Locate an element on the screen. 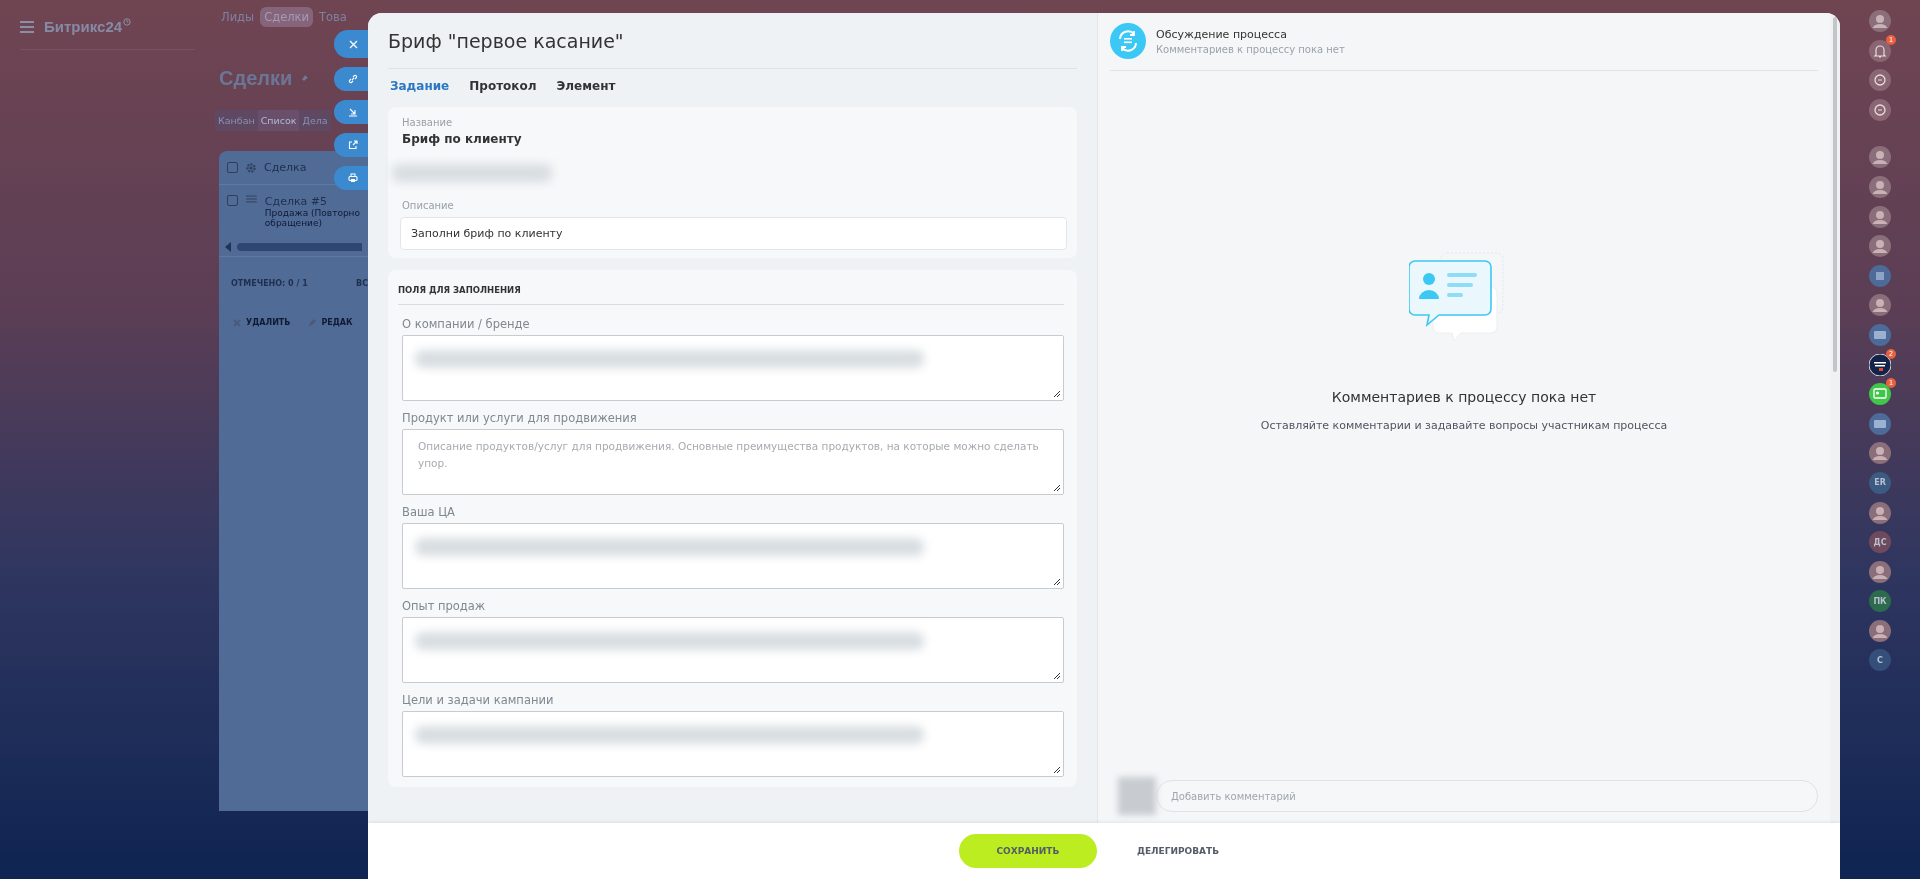 The width and height of the screenshot is (1920, 879). robot-avatar-icon is located at coordinates (1880, 364).